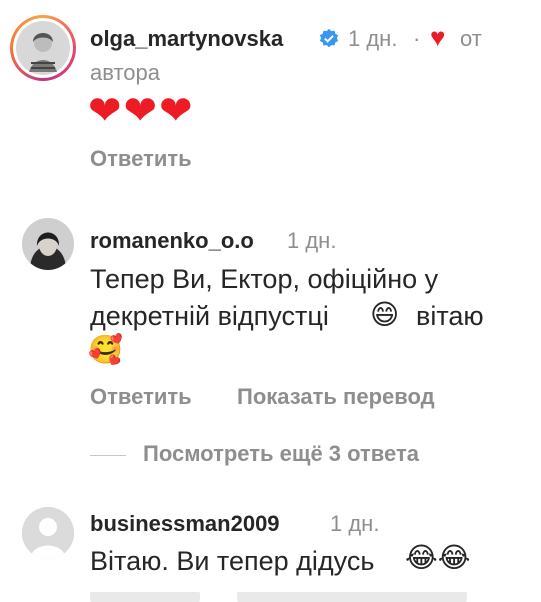 The height and width of the screenshot is (602, 541). What do you see at coordinates (438, 557) in the screenshot?
I see `laugh-emoji: 😂😂` at bounding box center [438, 557].